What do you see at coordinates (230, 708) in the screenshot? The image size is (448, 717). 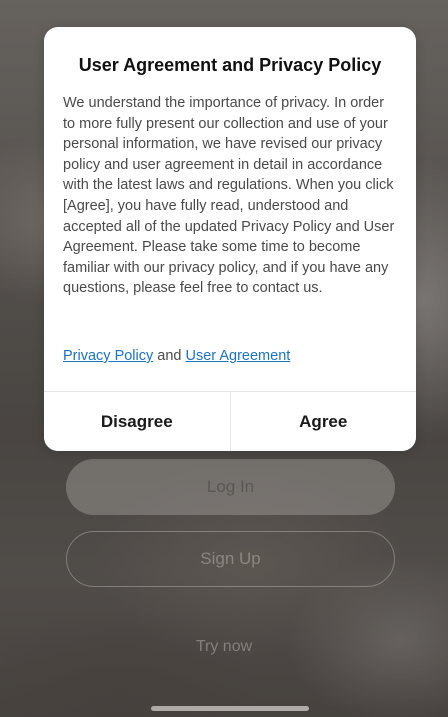 I see `home-indicator` at bounding box center [230, 708].